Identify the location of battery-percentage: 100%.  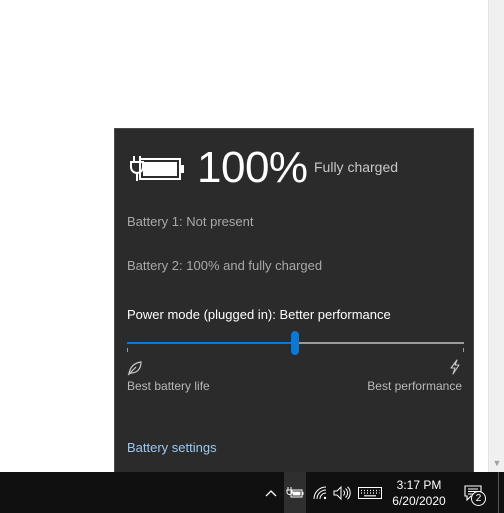
(252, 167).